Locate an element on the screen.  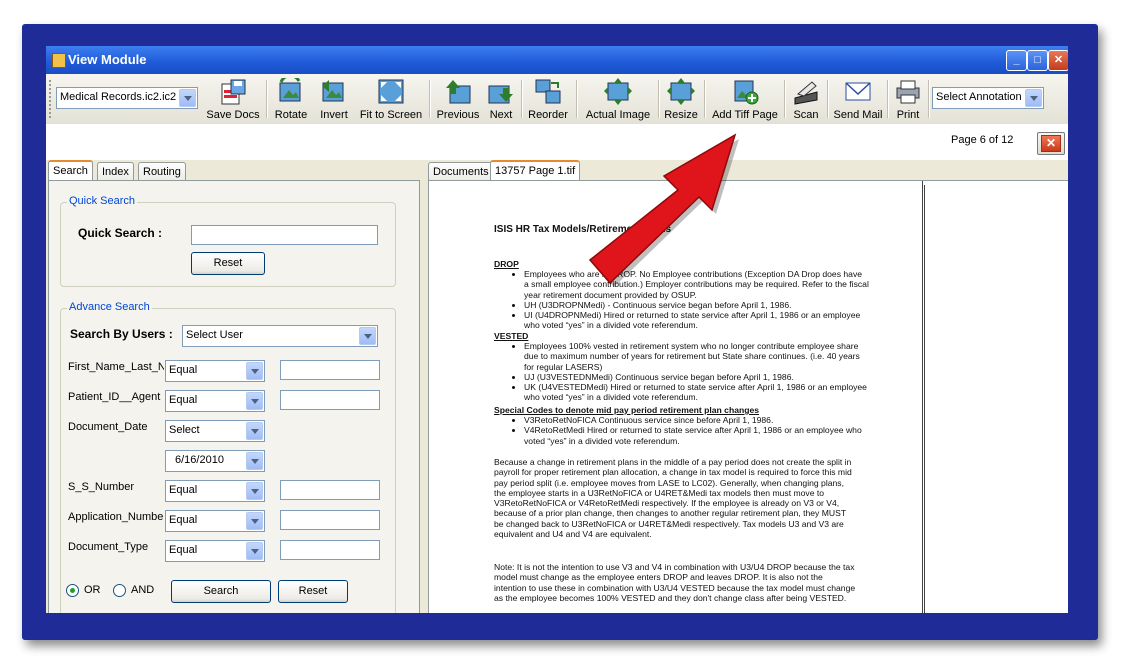
fit-to-screen-icon is located at coordinates (391, 91).